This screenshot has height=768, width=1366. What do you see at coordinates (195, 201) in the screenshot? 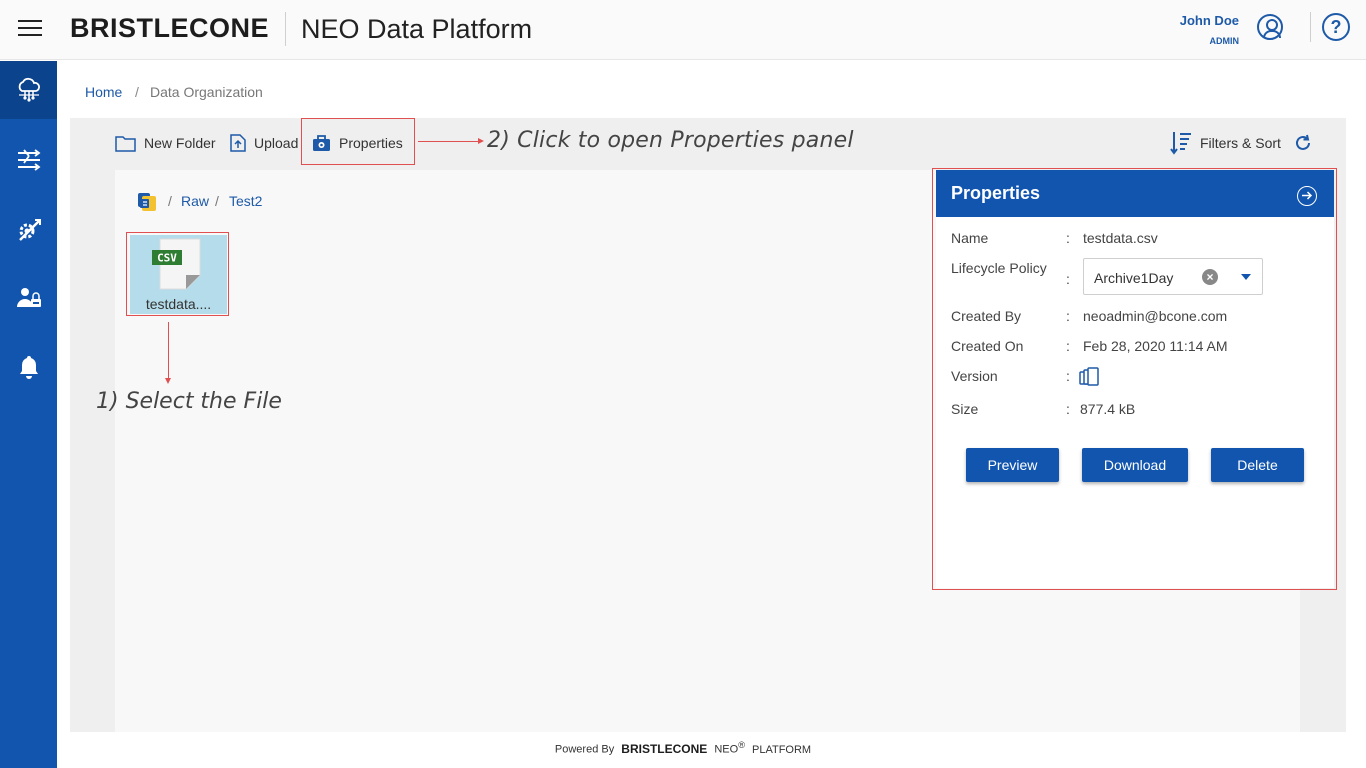
I see `path-segment-raw: Raw` at bounding box center [195, 201].